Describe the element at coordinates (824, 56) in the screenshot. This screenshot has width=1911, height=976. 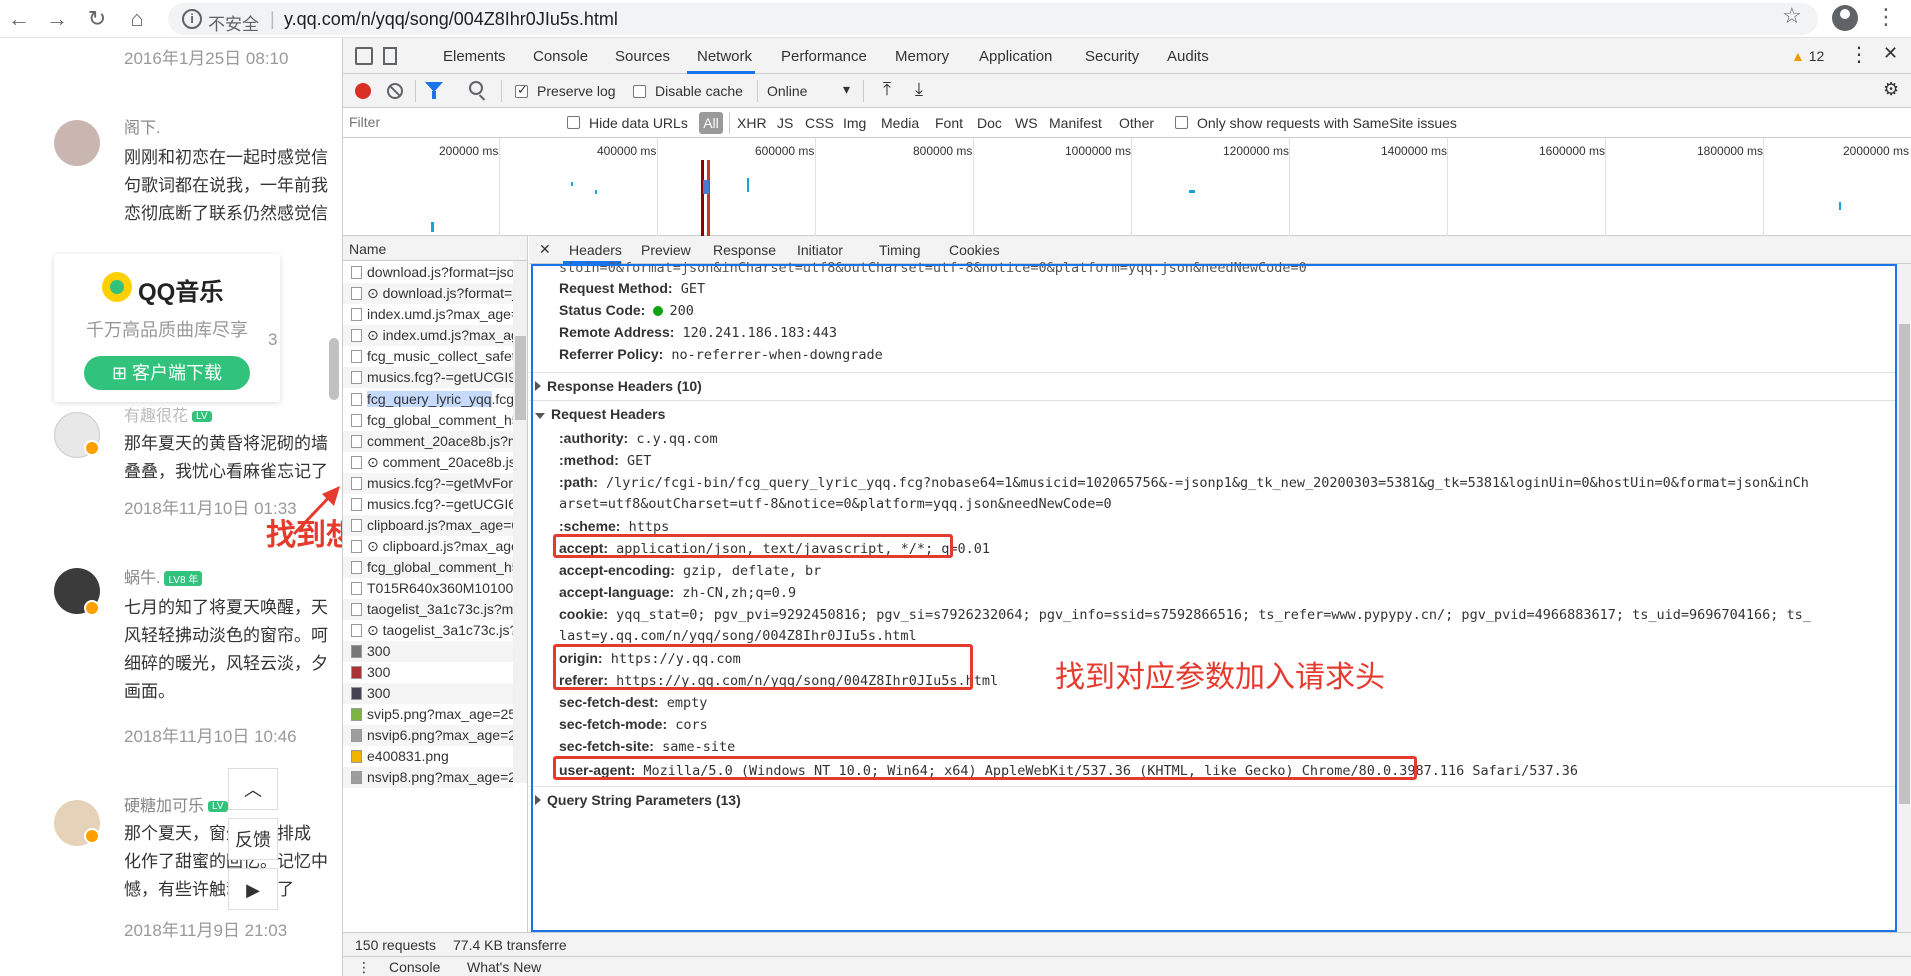
I see `tab-performance: Performance` at that location.